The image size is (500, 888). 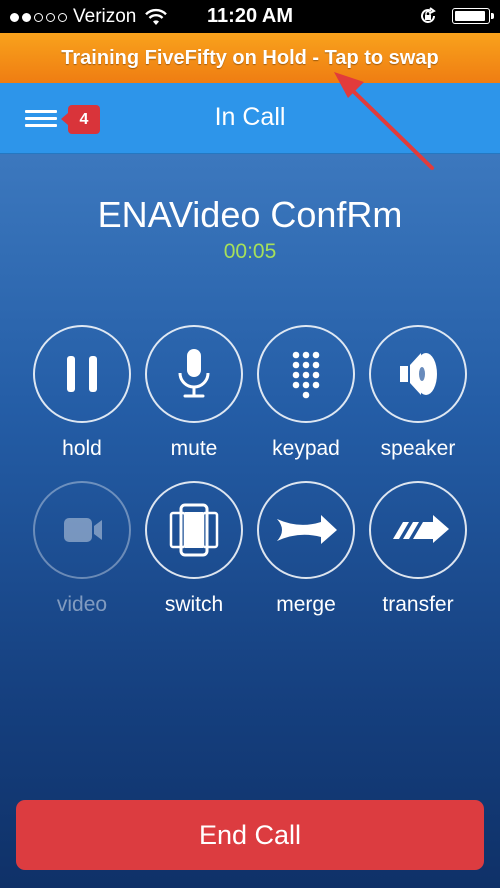 I want to click on switch-button, so click(x=194, y=530).